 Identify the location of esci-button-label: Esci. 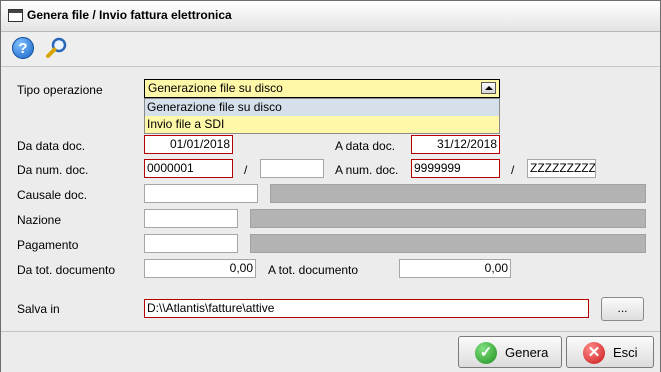
(625, 352).